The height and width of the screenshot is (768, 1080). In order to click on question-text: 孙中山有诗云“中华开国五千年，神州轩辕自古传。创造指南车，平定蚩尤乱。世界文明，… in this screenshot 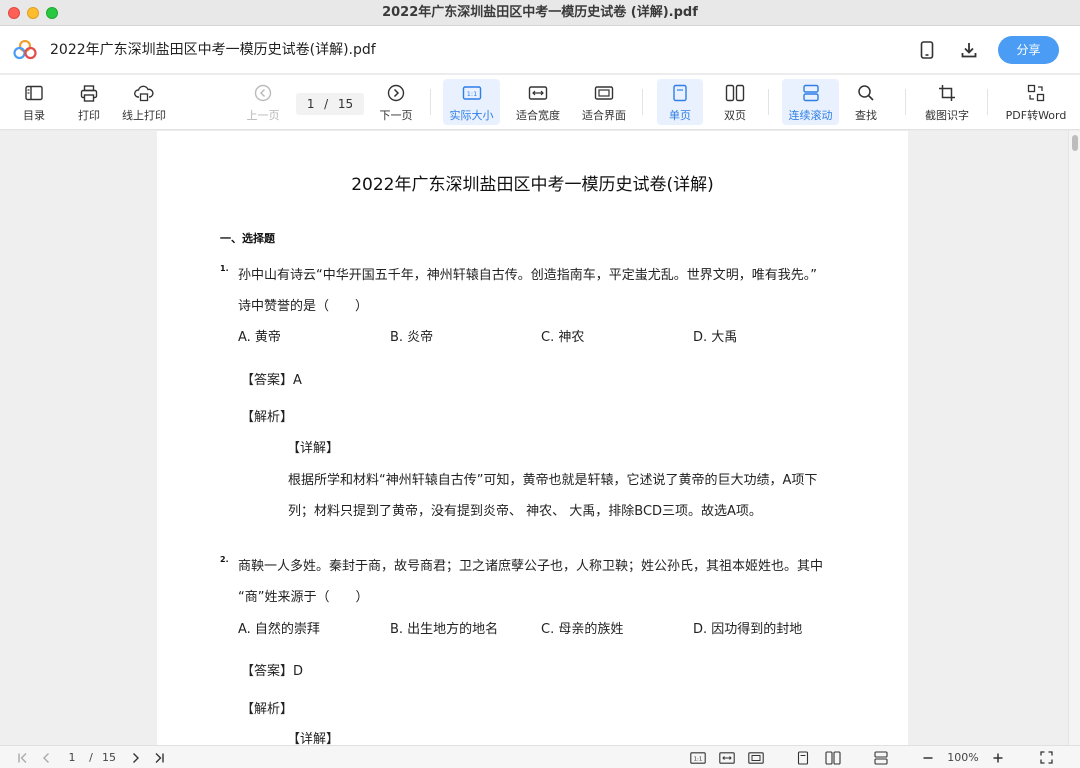, I will do `click(527, 275)`.